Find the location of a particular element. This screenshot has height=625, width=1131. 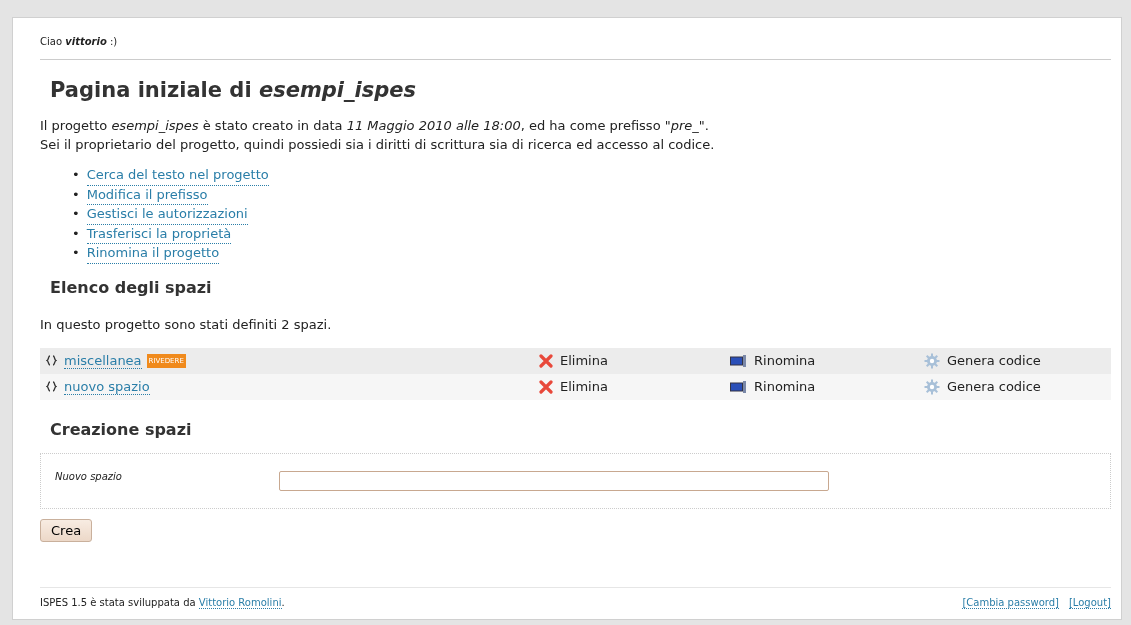

section-heading: Creazione spazi is located at coordinates (121, 429).